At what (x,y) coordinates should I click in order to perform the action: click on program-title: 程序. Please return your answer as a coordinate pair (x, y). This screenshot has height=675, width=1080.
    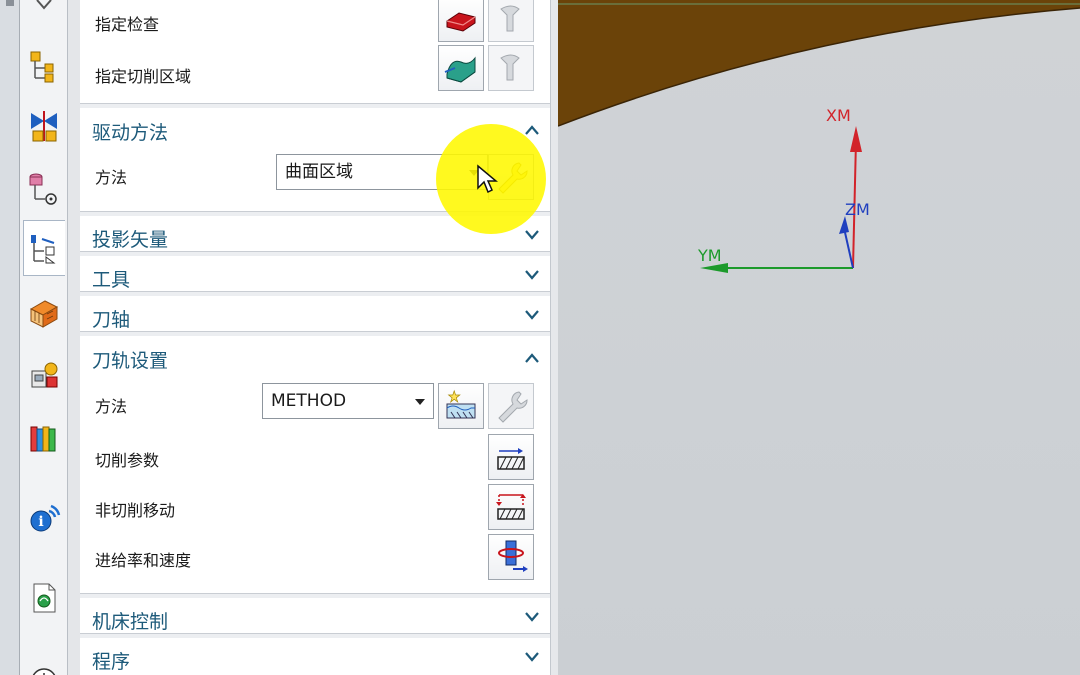
    Looking at the image, I should click on (111, 662).